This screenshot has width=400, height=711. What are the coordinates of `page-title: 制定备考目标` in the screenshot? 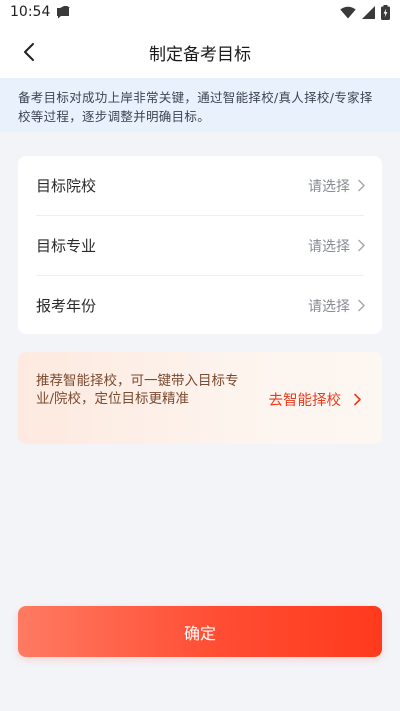 It's located at (200, 55).